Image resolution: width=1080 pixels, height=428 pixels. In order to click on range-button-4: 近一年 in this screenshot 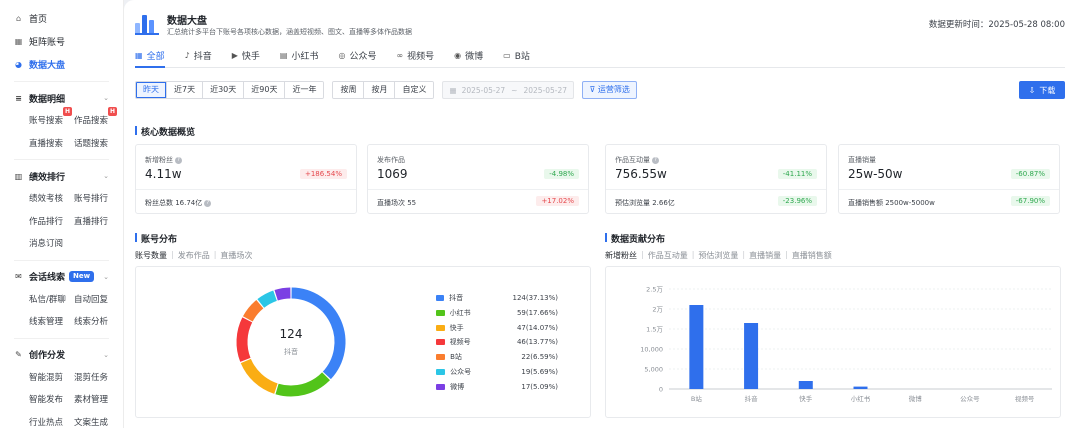, I will do `click(304, 90)`.